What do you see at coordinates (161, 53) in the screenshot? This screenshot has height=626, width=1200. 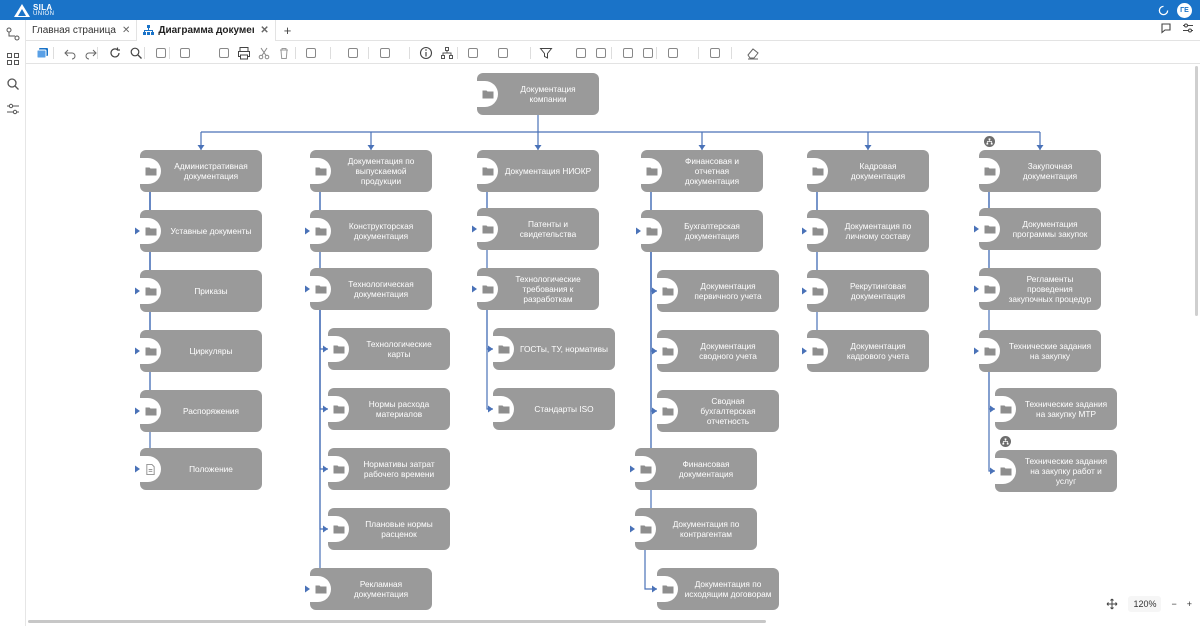 I see `copy-icon` at bounding box center [161, 53].